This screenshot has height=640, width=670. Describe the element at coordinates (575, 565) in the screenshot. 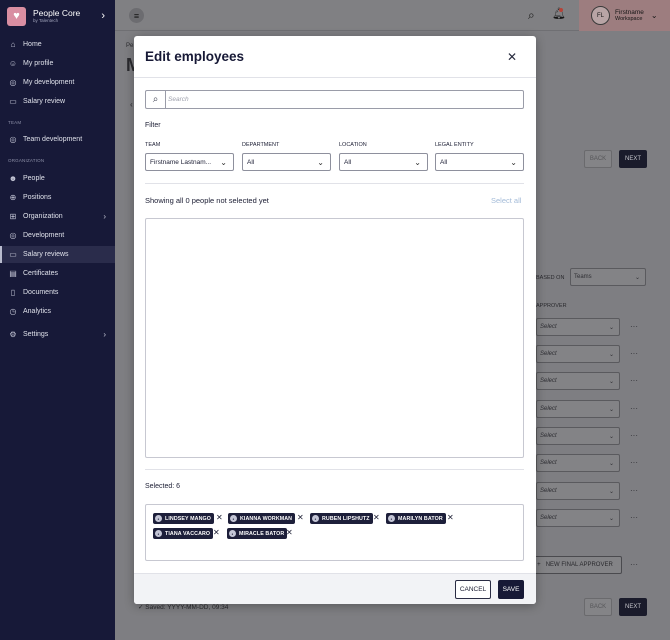

I see `new-final-approver-button: + NEW FINAL APPROVER` at that location.